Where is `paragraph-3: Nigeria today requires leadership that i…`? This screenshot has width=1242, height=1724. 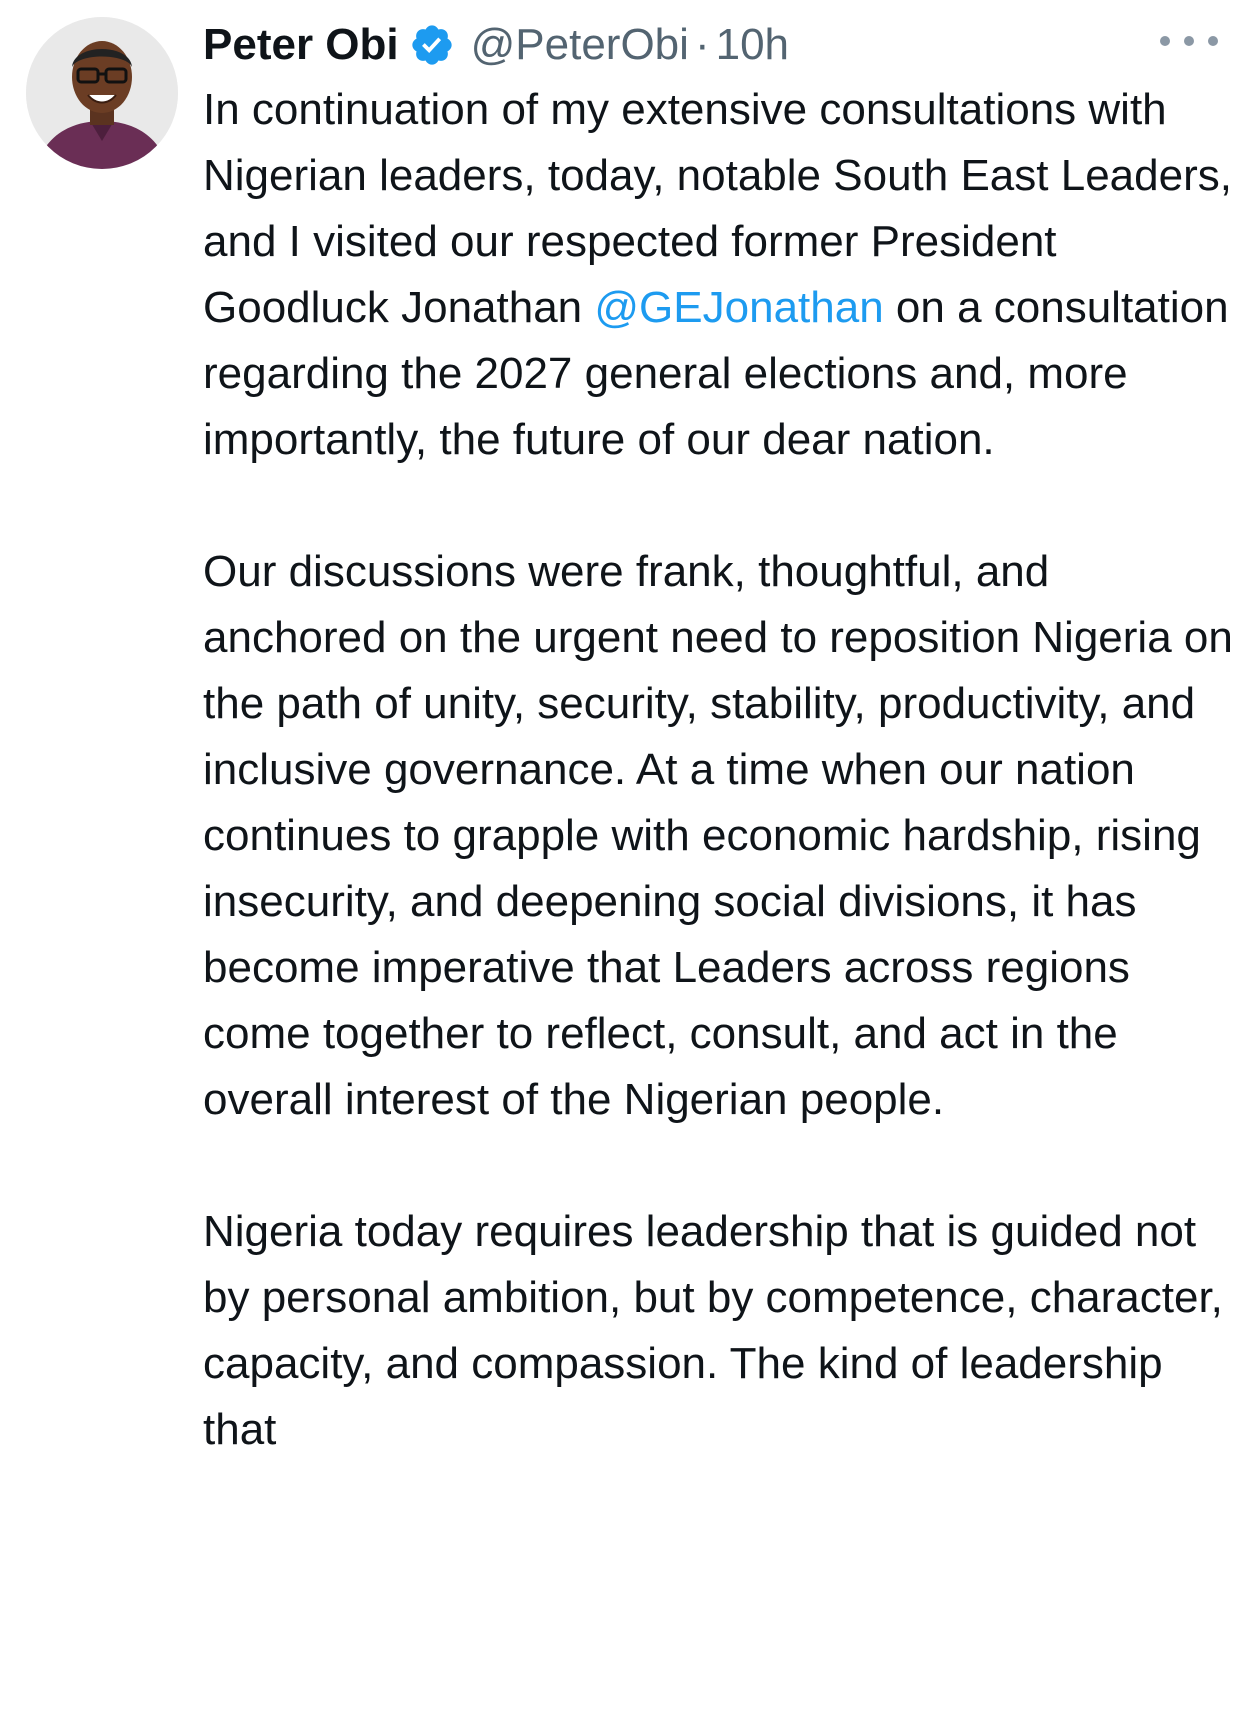
paragraph-3: Nigeria today requires leadership that i… is located at coordinates (713, 1330).